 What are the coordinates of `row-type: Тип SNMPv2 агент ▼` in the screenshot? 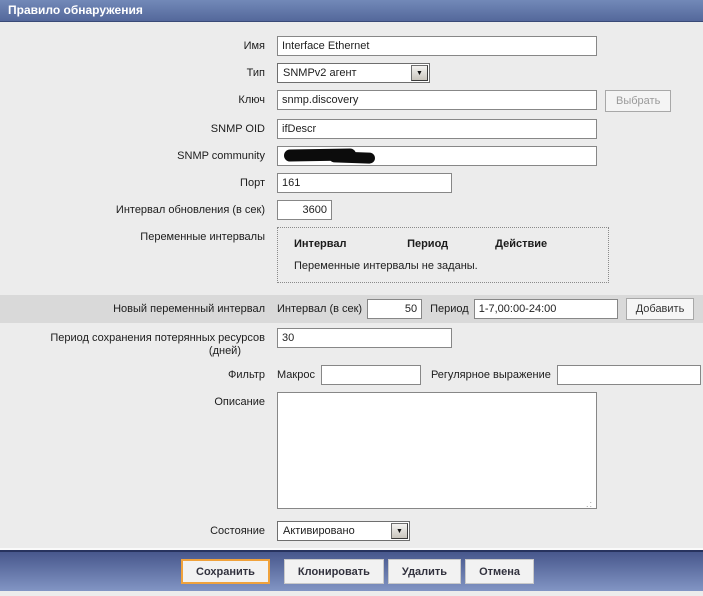 It's located at (351, 73).